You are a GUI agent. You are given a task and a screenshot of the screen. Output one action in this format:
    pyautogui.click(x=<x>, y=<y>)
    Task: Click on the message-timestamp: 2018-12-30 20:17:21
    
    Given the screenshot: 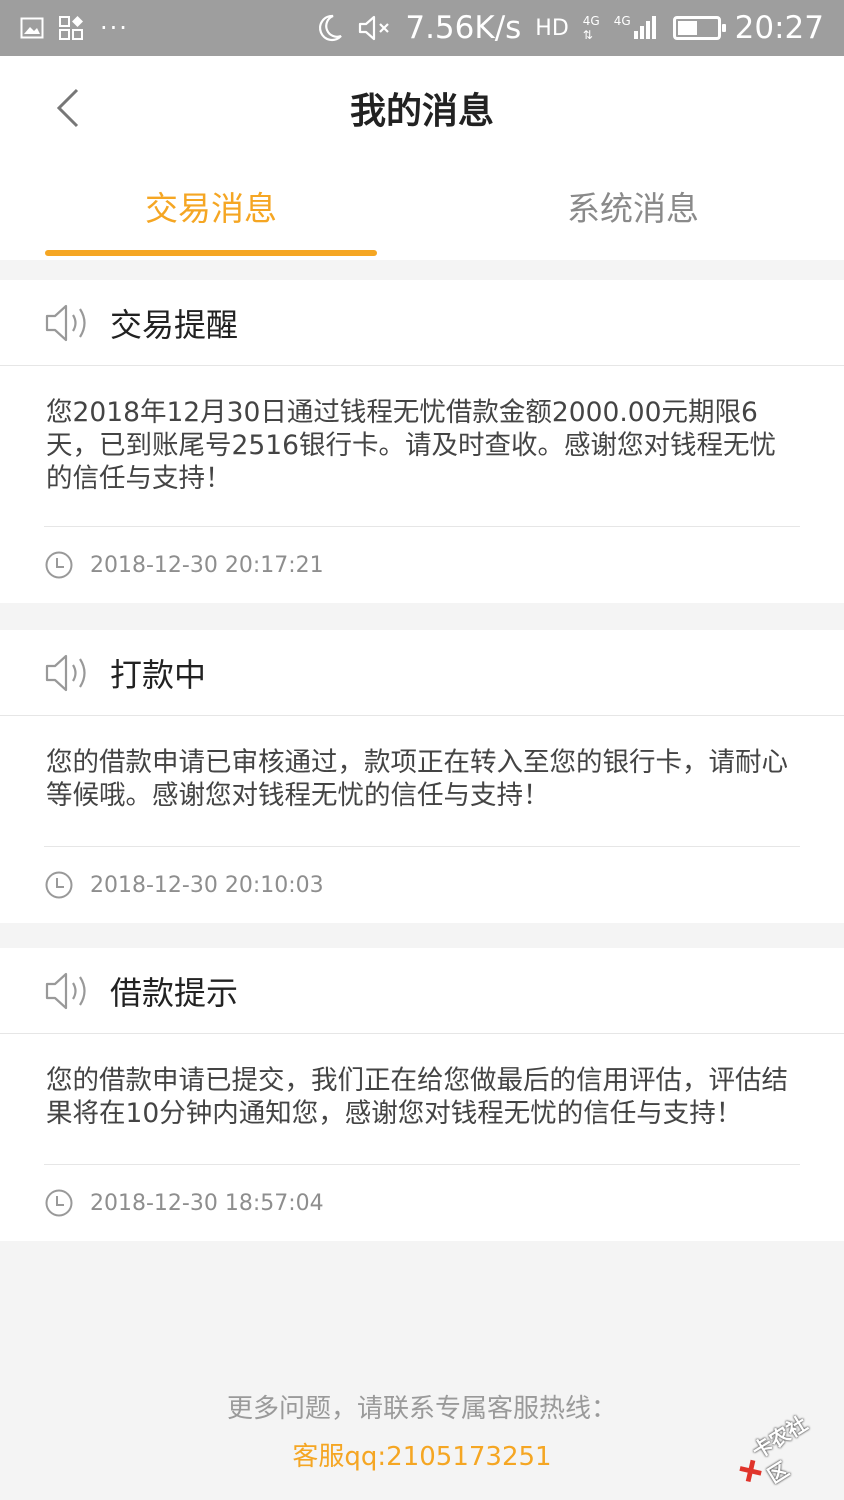 What is the action you would take?
    pyautogui.click(x=207, y=565)
    